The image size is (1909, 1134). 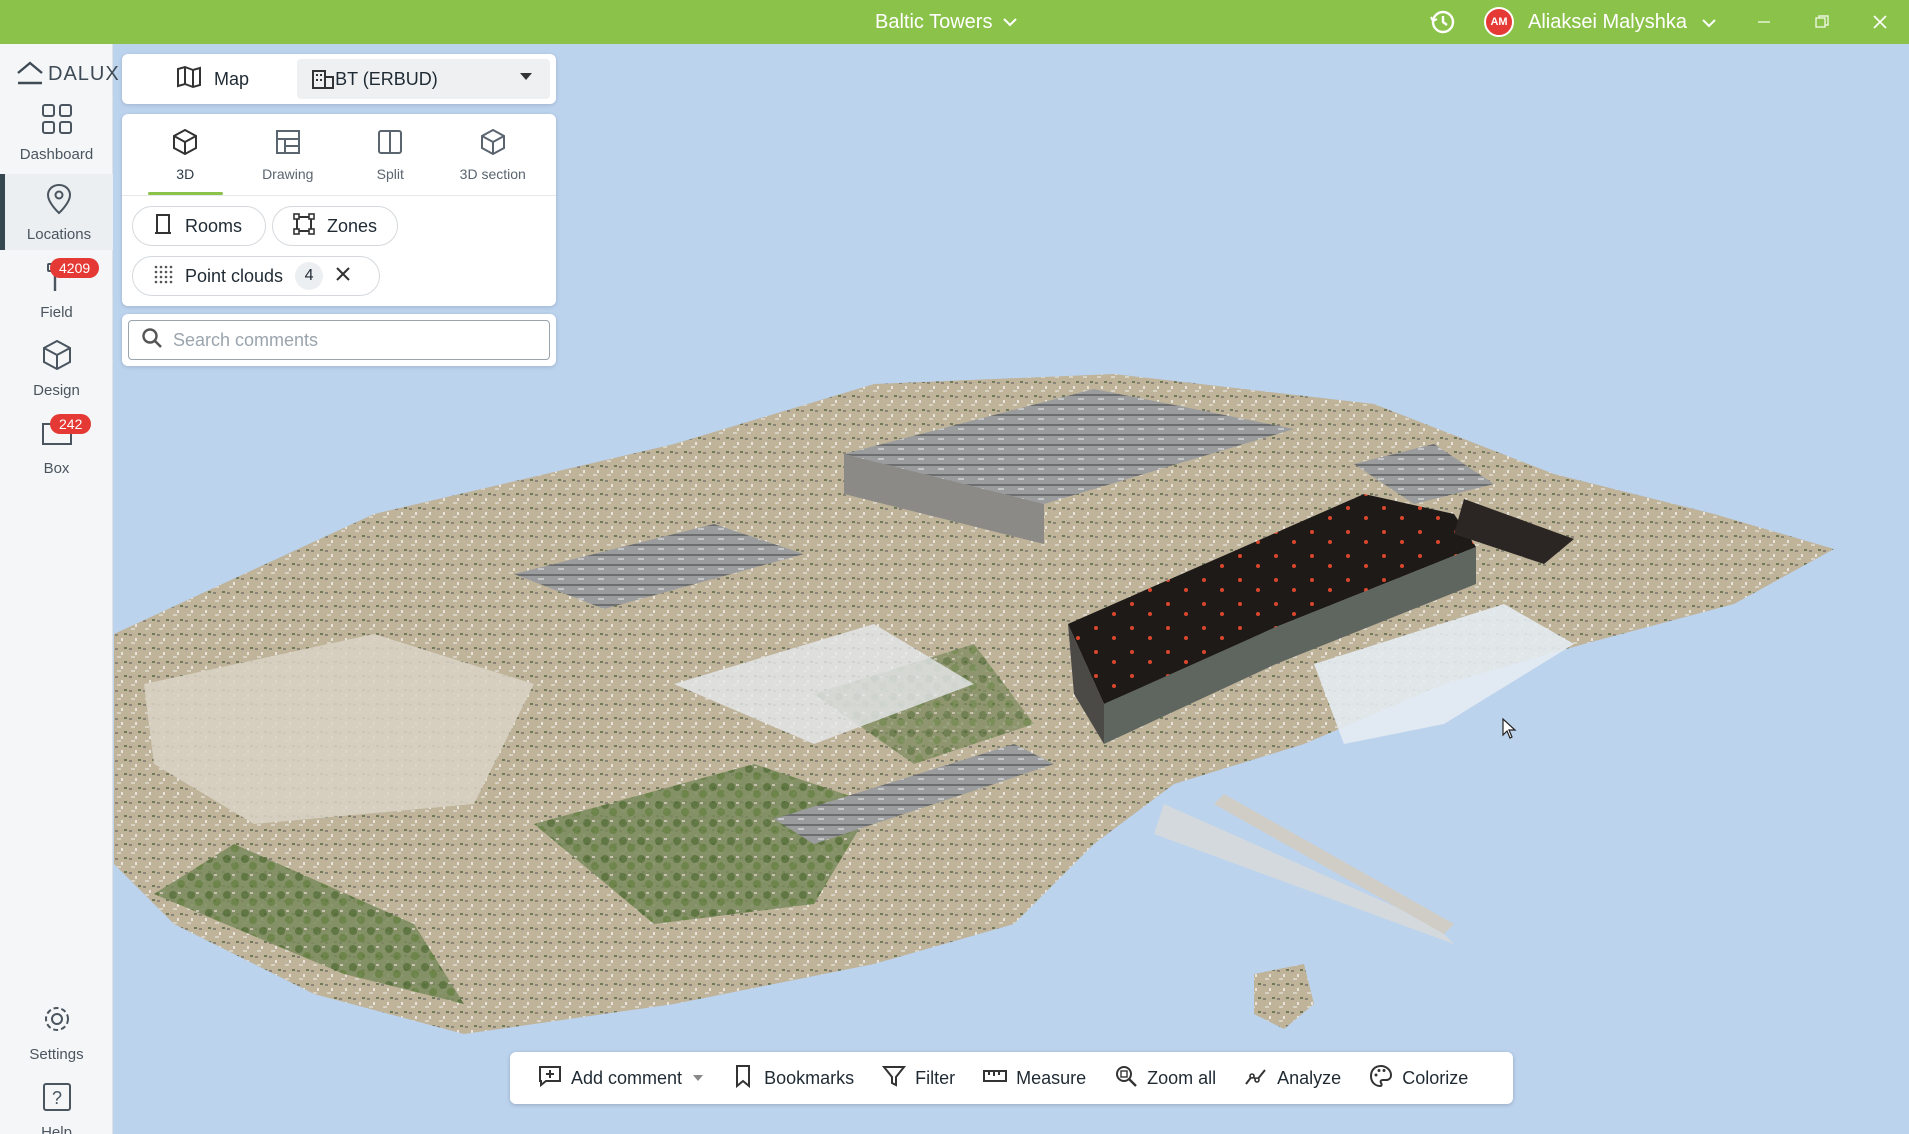 I want to click on filter-label: Filter, so click(x=935, y=1077).